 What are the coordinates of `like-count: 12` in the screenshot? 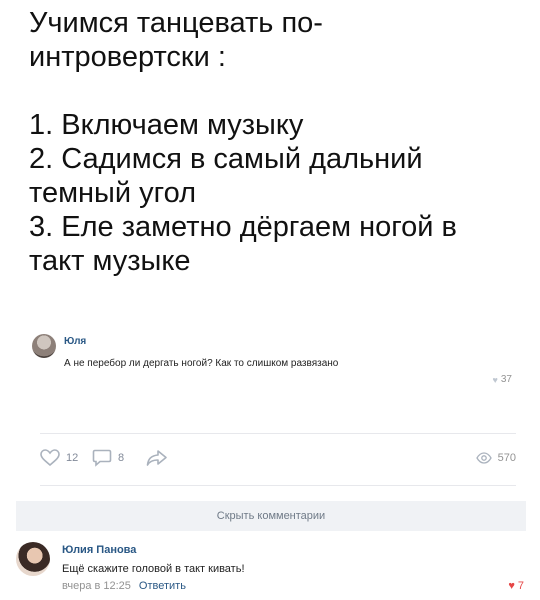 It's located at (72, 458).